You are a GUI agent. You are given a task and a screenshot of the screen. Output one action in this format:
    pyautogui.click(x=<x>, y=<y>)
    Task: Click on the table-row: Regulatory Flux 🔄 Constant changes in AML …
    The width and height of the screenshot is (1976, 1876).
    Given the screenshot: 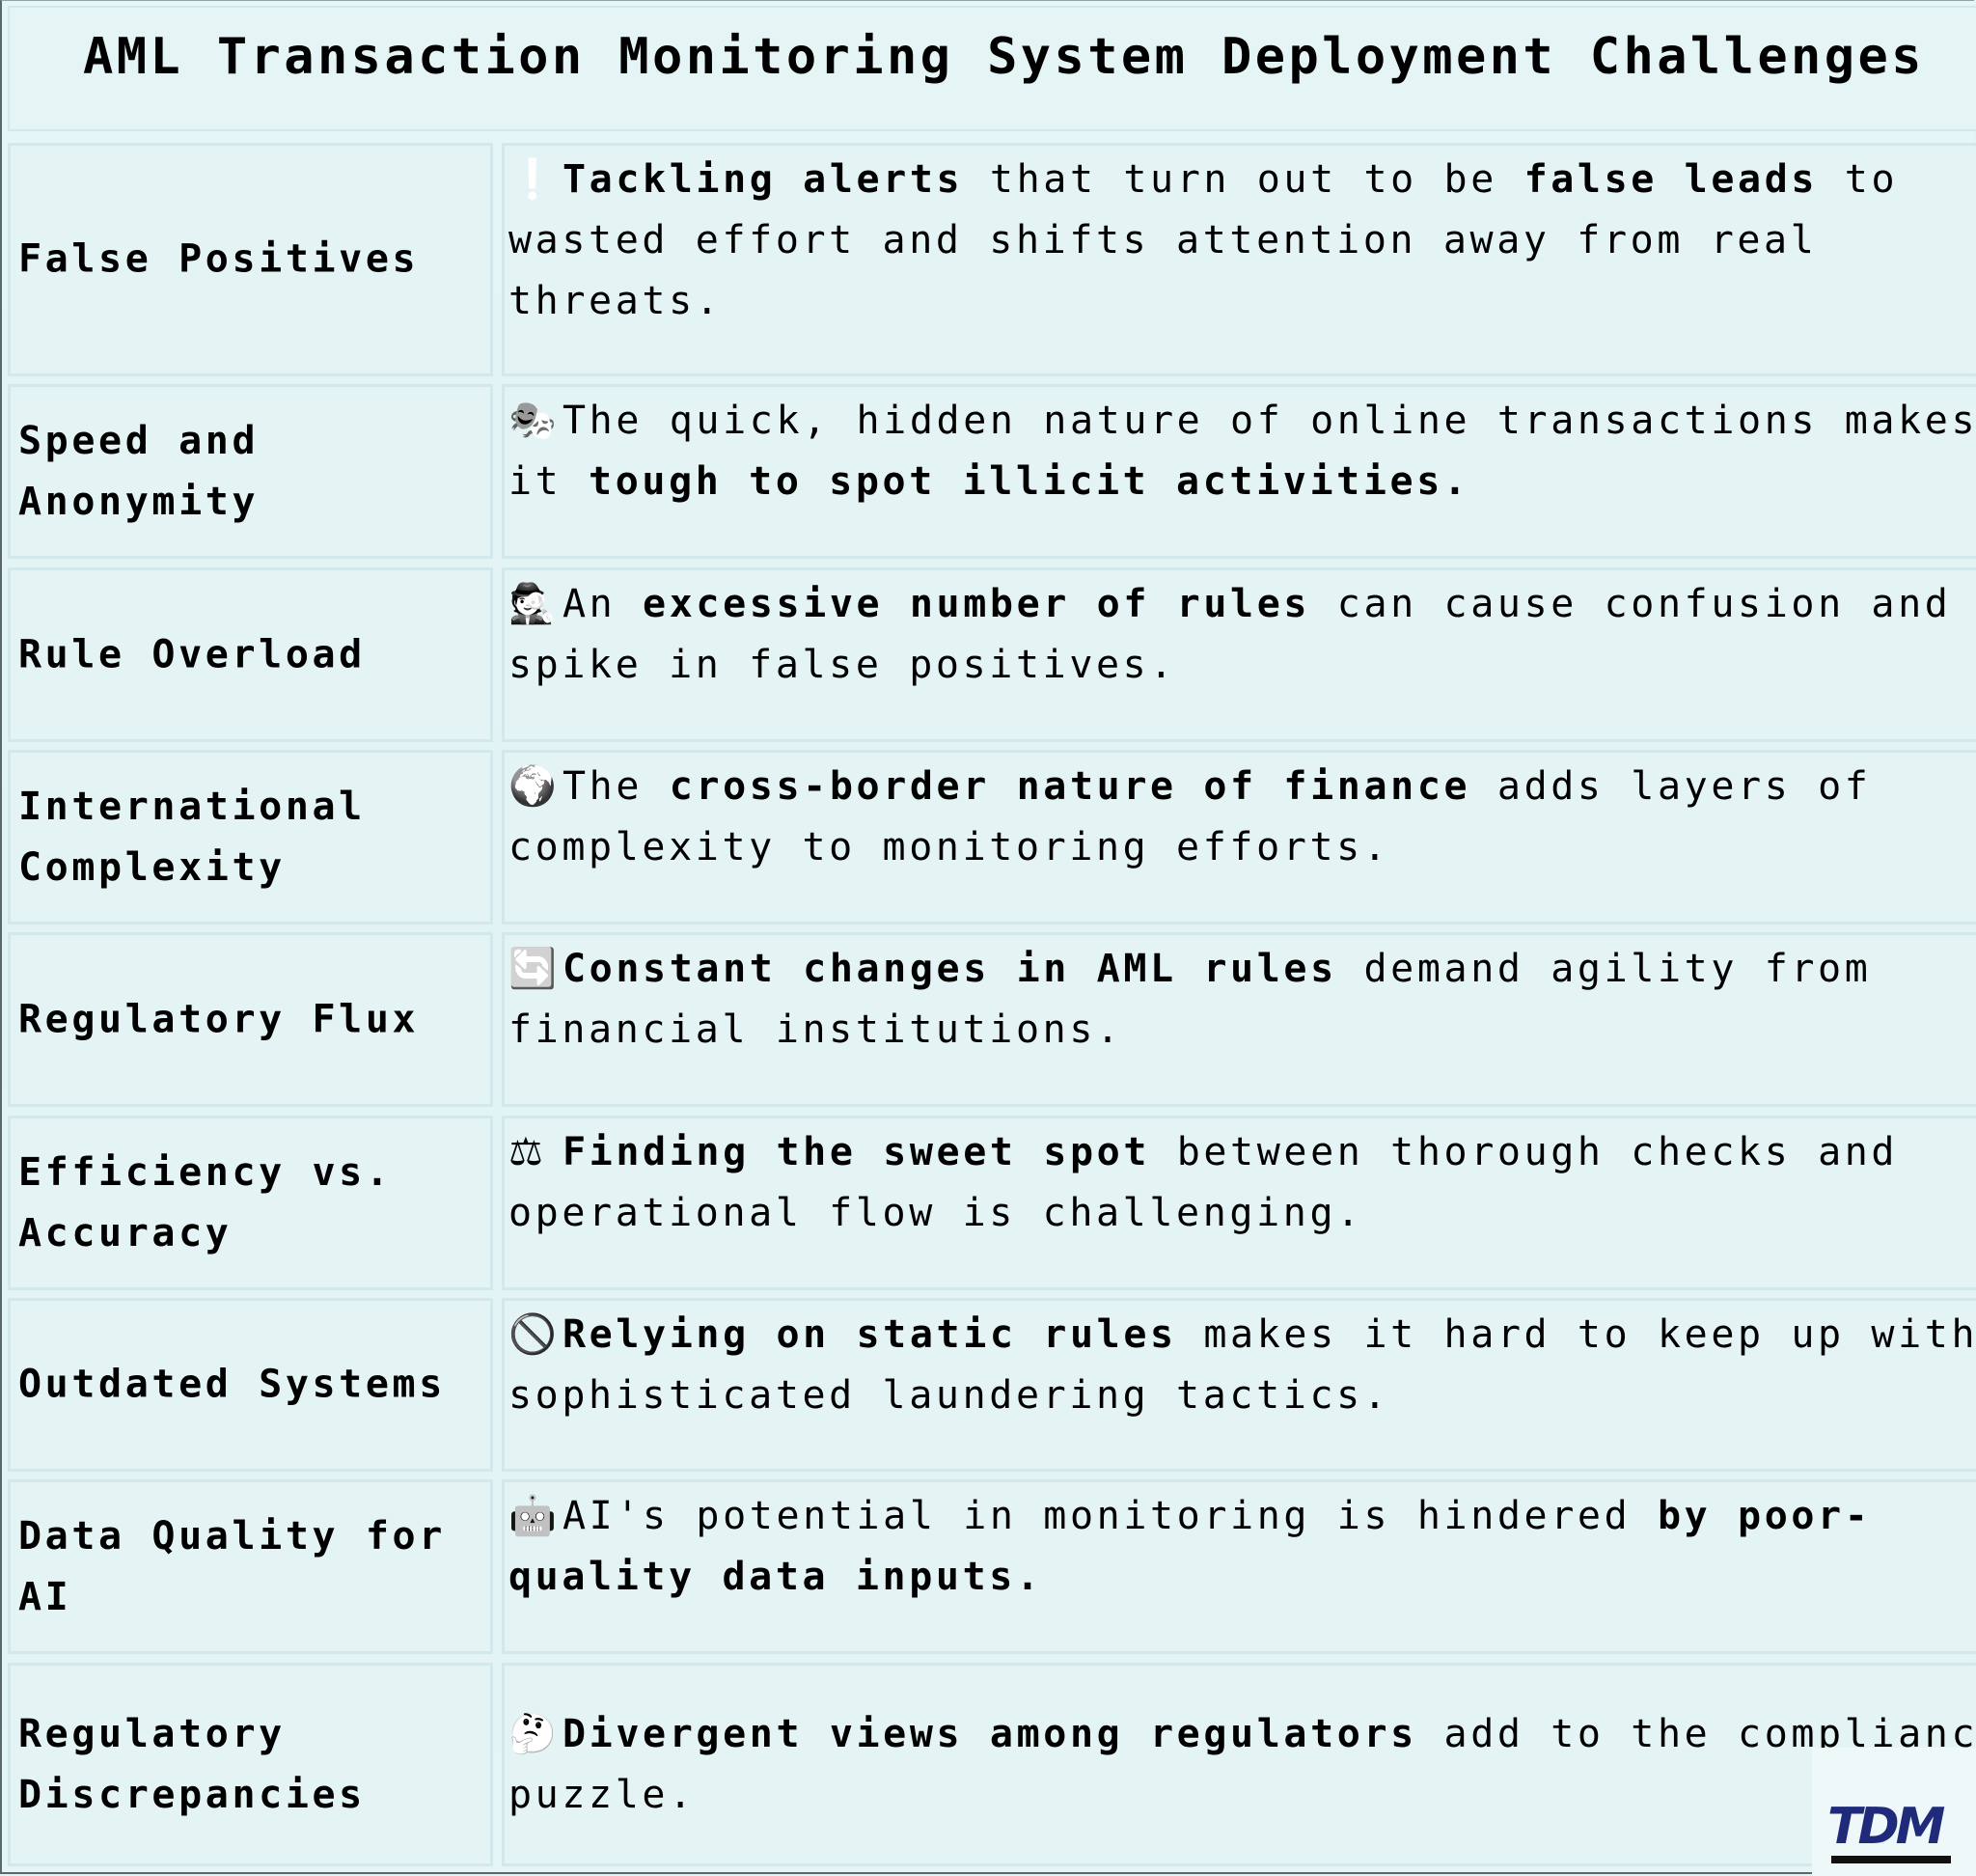 What is the action you would take?
    pyautogui.click(x=992, y=1019)
    